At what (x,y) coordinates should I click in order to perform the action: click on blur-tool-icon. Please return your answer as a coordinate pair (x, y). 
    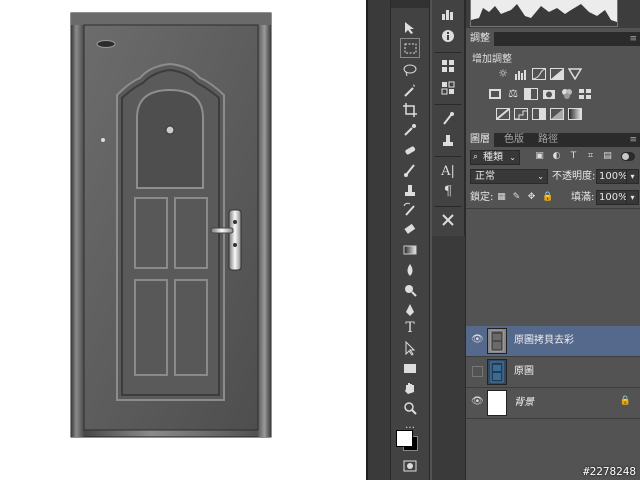
    Looking at the image, I should click on (410, 270).